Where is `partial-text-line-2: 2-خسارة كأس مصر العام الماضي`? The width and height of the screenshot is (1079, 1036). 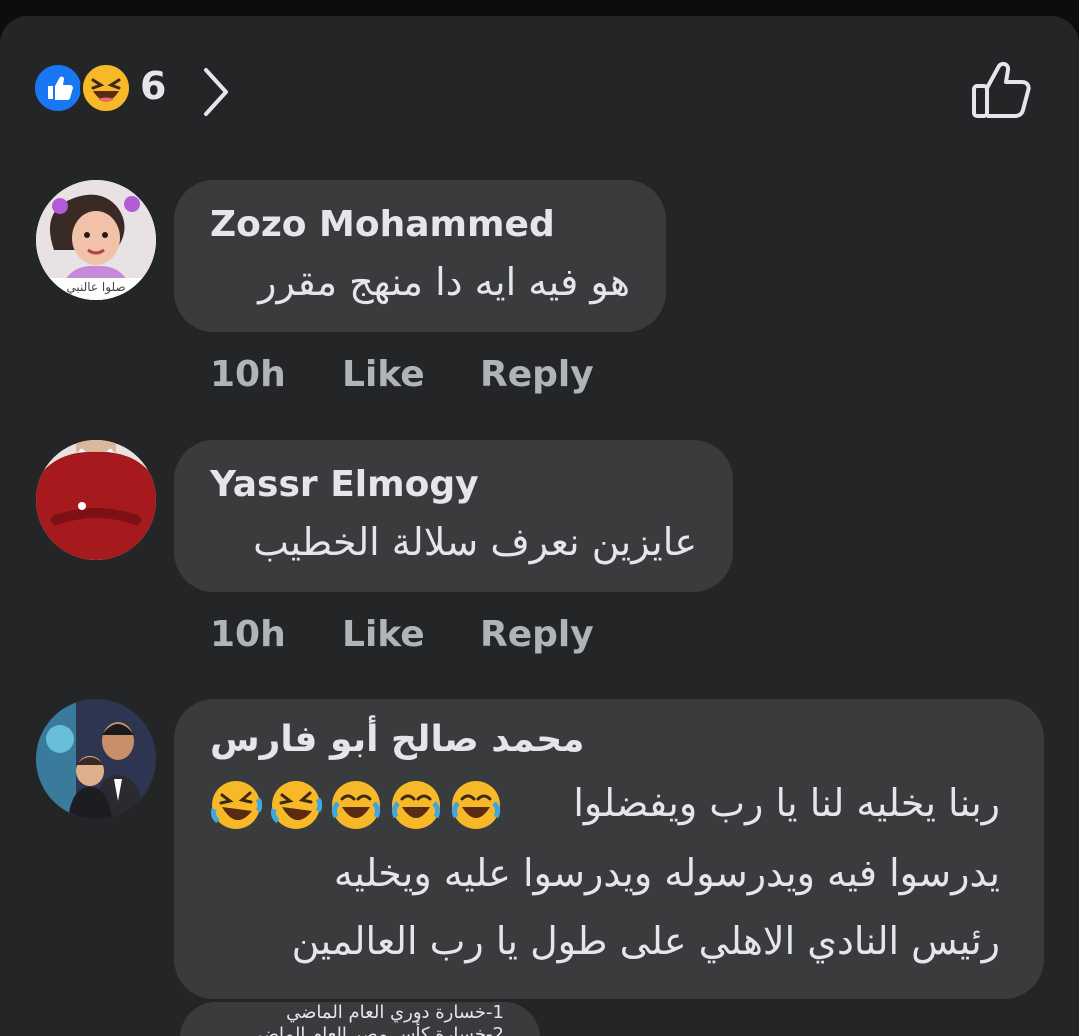 partial-text-line-2: 2-خسارة كأس مصر العام الماضي is located at coordinates (376, 1030).